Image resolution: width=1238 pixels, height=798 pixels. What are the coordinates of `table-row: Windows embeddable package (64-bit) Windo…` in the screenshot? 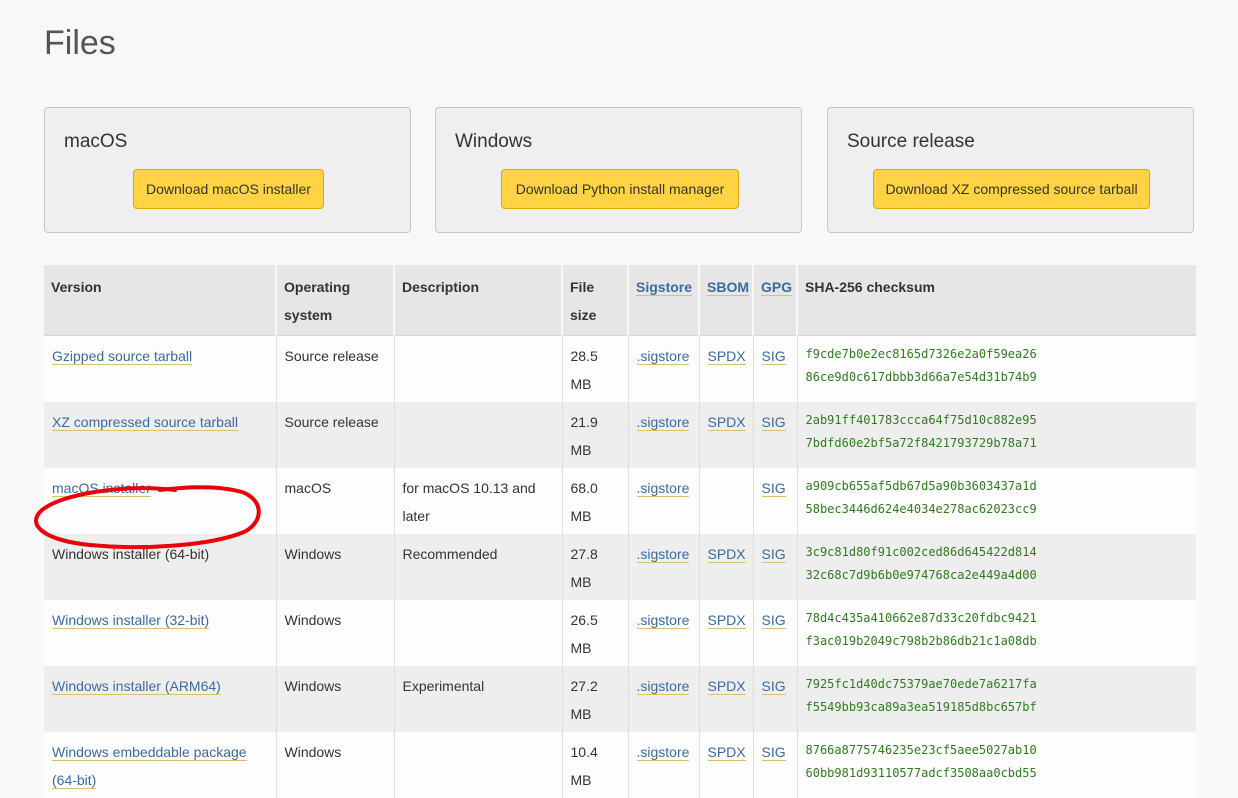 It's located at (620, 765).